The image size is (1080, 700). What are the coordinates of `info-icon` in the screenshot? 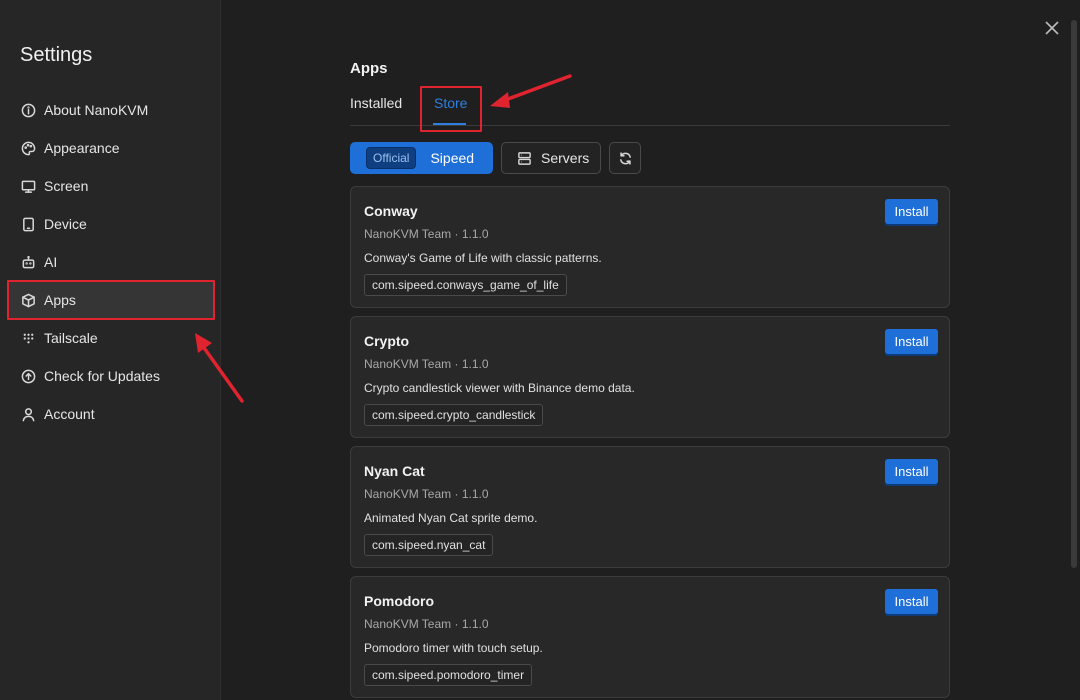 It's located at (28, 110).